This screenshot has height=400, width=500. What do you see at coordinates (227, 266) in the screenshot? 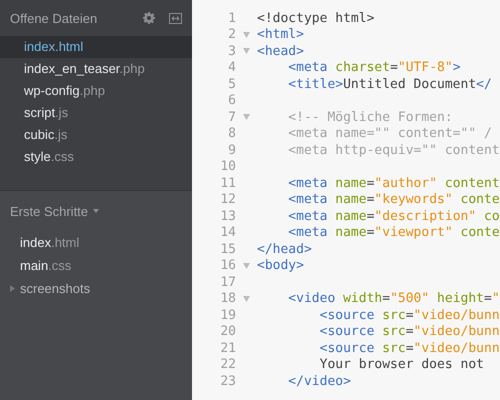
I see `line-number: 16` at bounding box center [227, 266].